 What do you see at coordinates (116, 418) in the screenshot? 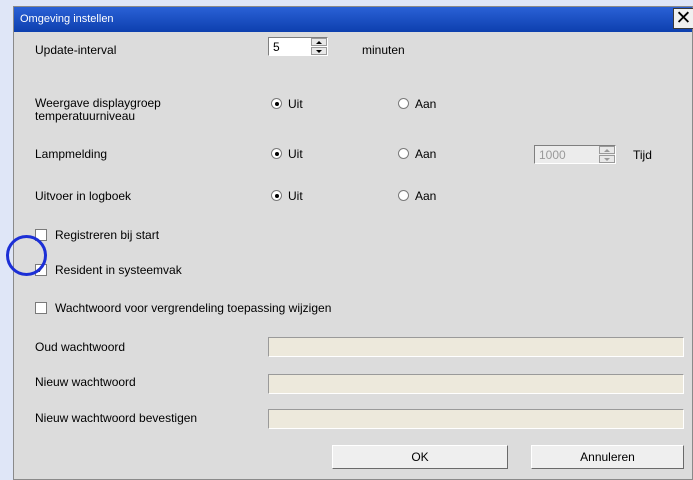
I see `confirm-password-label: Nieuw wachtwoord bevestigen` at bounding box center [116, 418].